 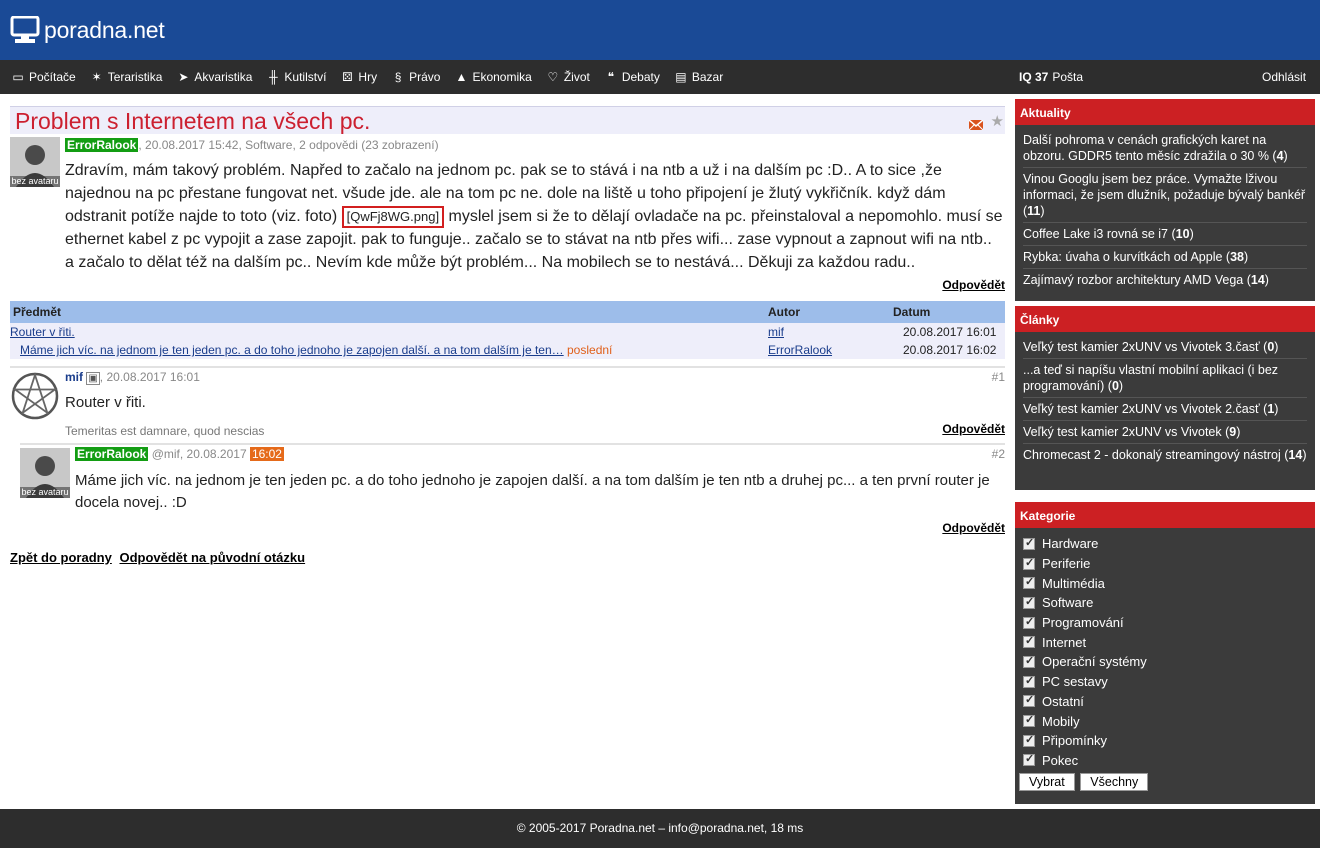 I want to click on thread-author-link: ErrorRalook, so click(x=800, y=350).